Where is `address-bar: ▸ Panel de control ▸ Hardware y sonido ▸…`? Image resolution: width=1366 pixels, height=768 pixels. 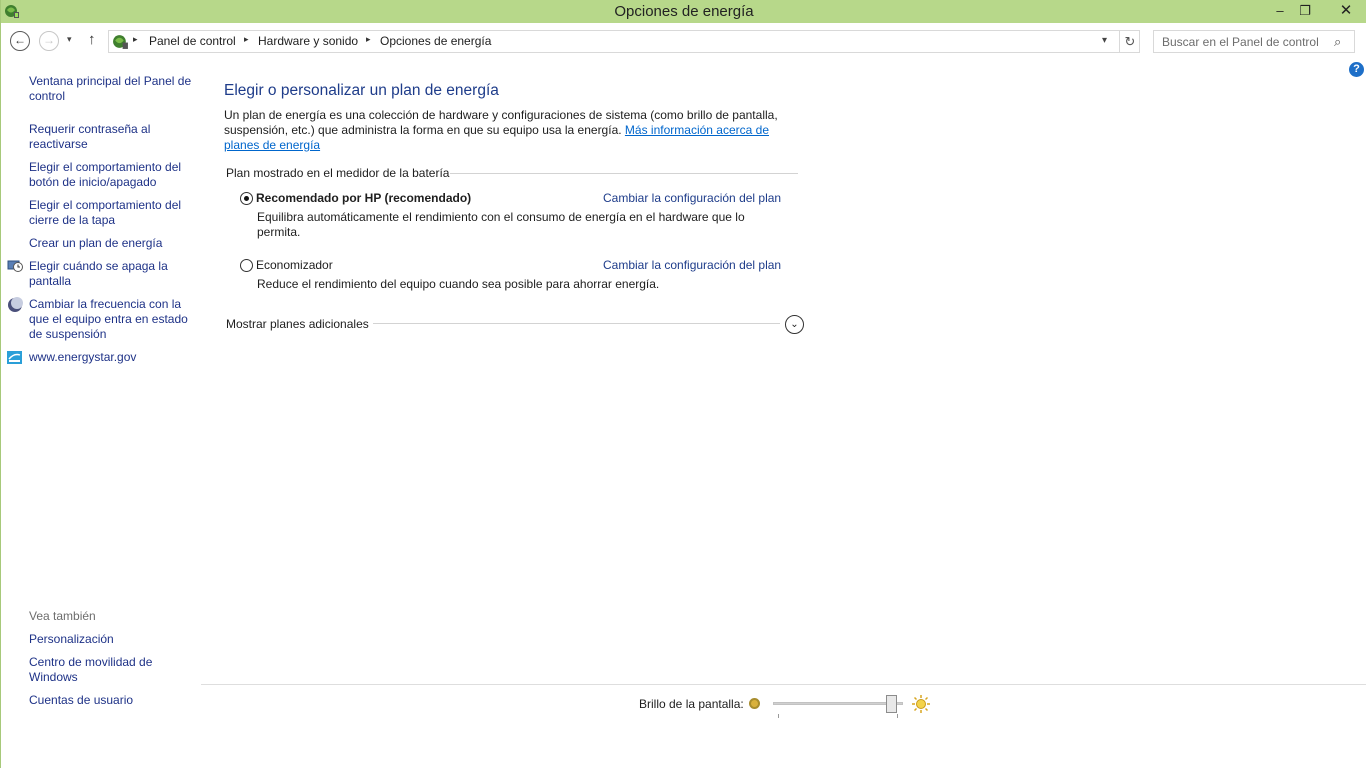
address-bar: ▸ Panel de control ▸ Hardware y sonido ▸… is located at coordinates (624, 41).